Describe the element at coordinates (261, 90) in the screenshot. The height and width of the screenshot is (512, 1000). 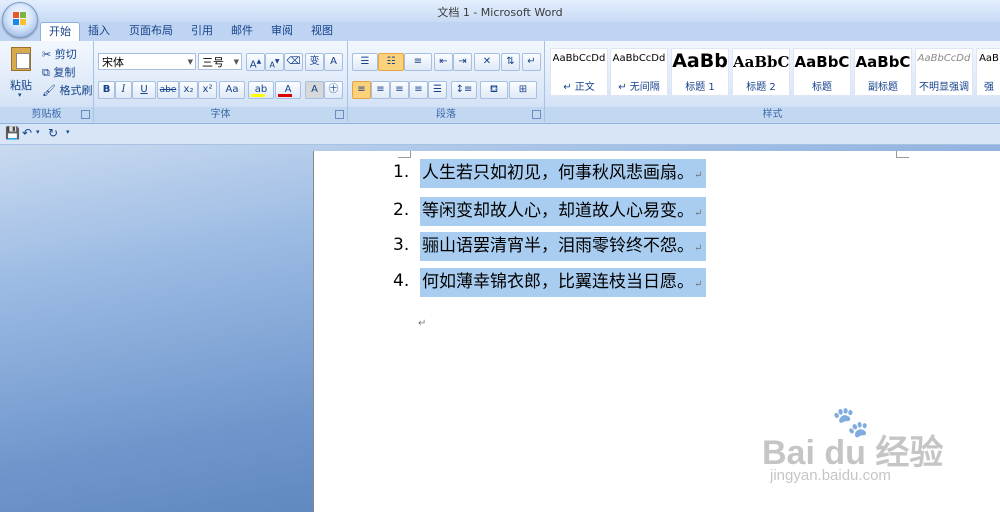
I see `highlight-button: ab` at that location.